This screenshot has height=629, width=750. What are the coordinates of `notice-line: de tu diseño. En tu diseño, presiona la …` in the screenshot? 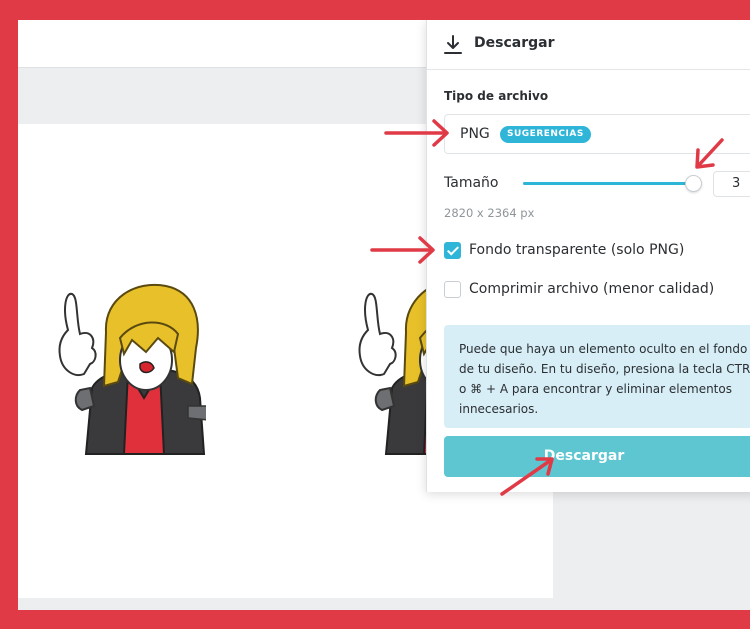 It's located at (604, 369).